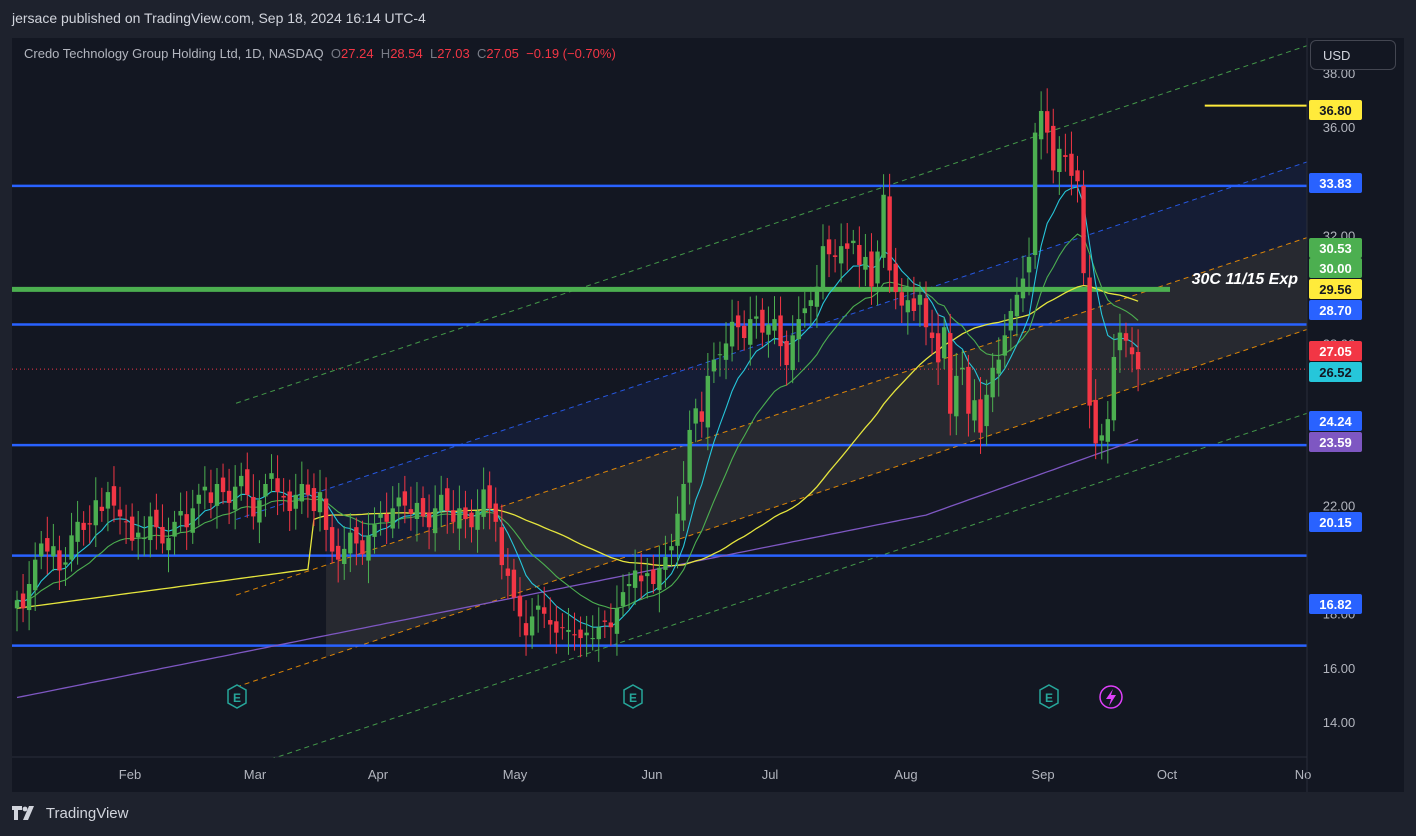 The image size is (1416, 836). I want to click on footer-brand: TradingView, so click(70, 816).